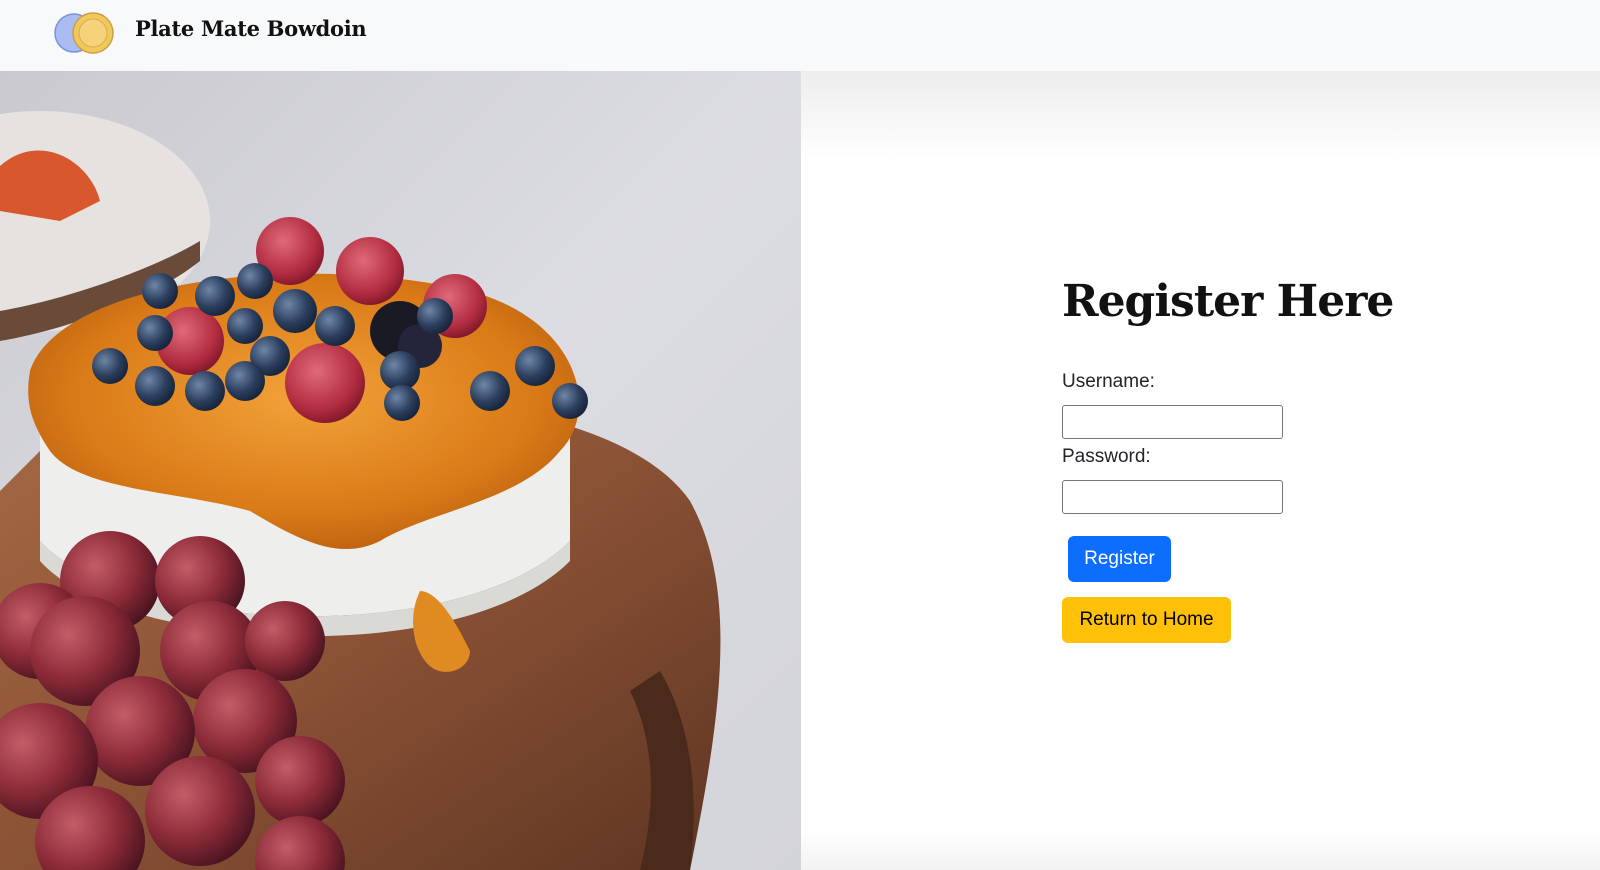 The height and width of the screenshot is (870, 1600). What do you see at coordinates (1108, 381) in the screenshot?
I see `username-label: Username:` at bounding box center [1108, 381].